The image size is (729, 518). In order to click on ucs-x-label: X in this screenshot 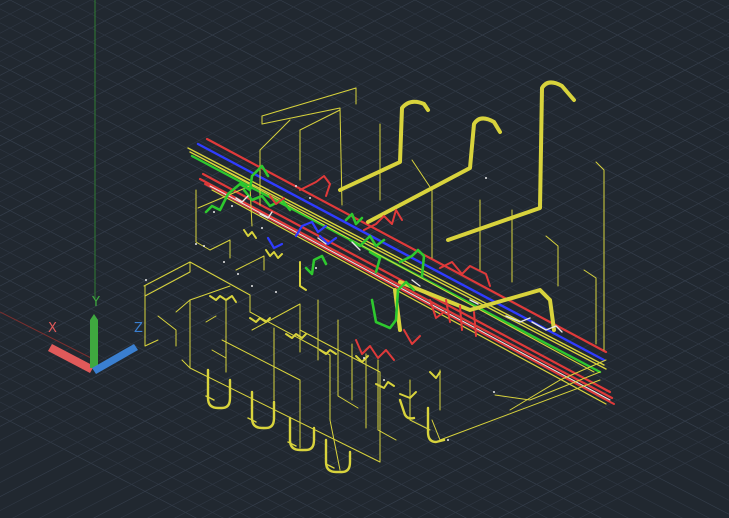, I will do `click(52, 328)`.